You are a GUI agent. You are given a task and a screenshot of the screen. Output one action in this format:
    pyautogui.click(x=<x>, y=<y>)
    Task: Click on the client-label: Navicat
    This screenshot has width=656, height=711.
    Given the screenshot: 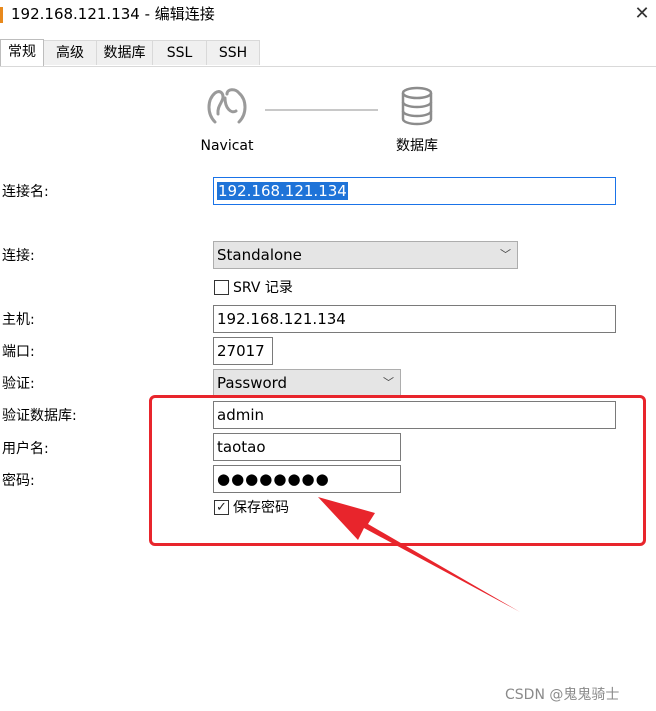 What is the action you would take?
    pyautogui.click(x=227, y=146)
    